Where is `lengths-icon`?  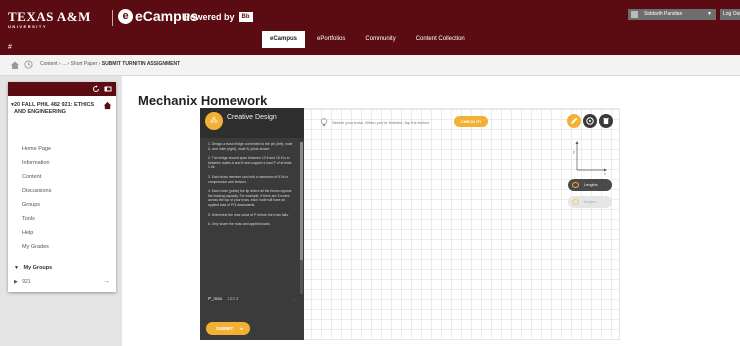
lengths-icon is located at coordinates (575, 185).